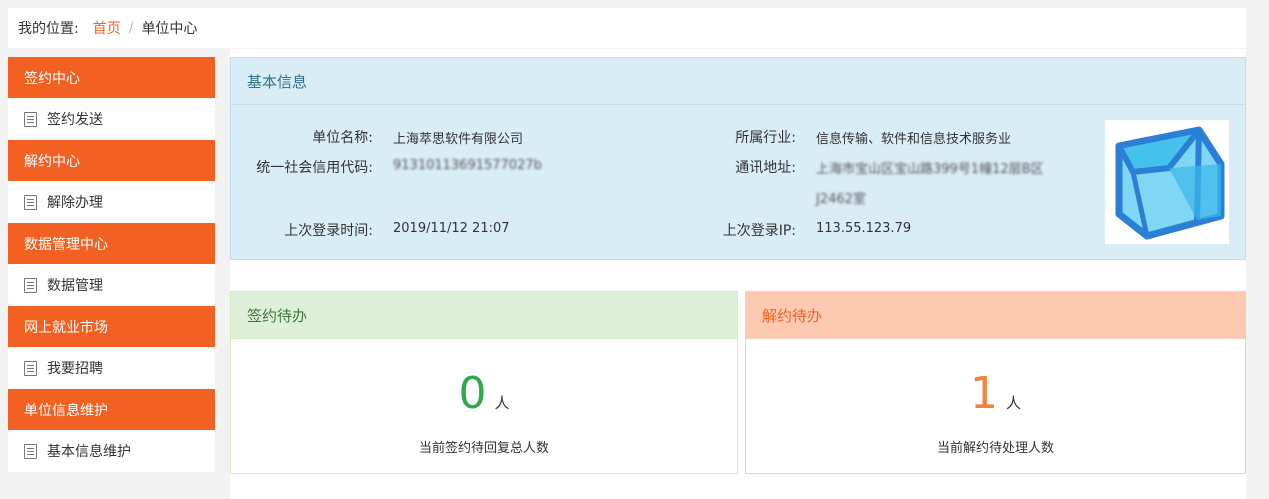 The height and width of the screenshot is (499, 1269). I want to click on sidebar-item-cancel-handle: 解除办理, so click(111, 202).